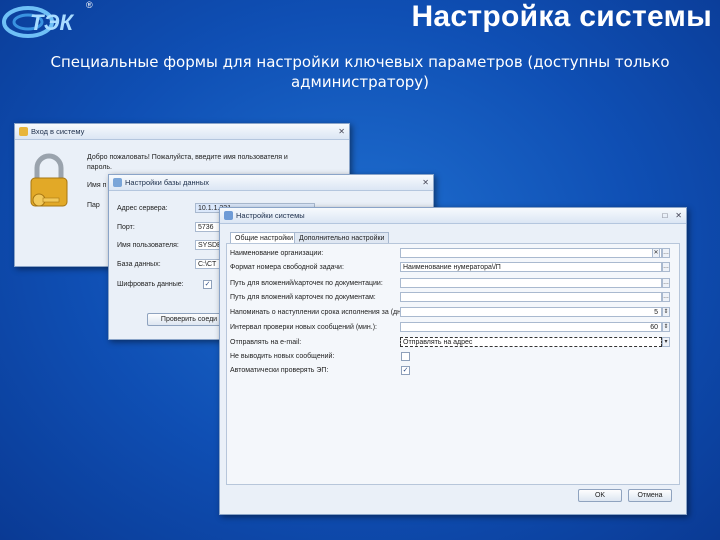 The image size is (720, 540). Describe the element at coordinates (279, 370) in the screenshot. I see `auto-check-signature-label: Автоматически проверять ЭП:` at that location.